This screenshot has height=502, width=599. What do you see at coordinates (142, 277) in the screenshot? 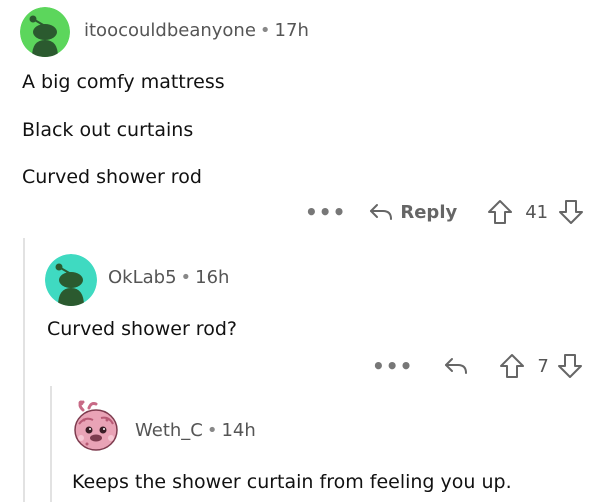
I see `username: OkLab5` at bounding box center [142, 277].